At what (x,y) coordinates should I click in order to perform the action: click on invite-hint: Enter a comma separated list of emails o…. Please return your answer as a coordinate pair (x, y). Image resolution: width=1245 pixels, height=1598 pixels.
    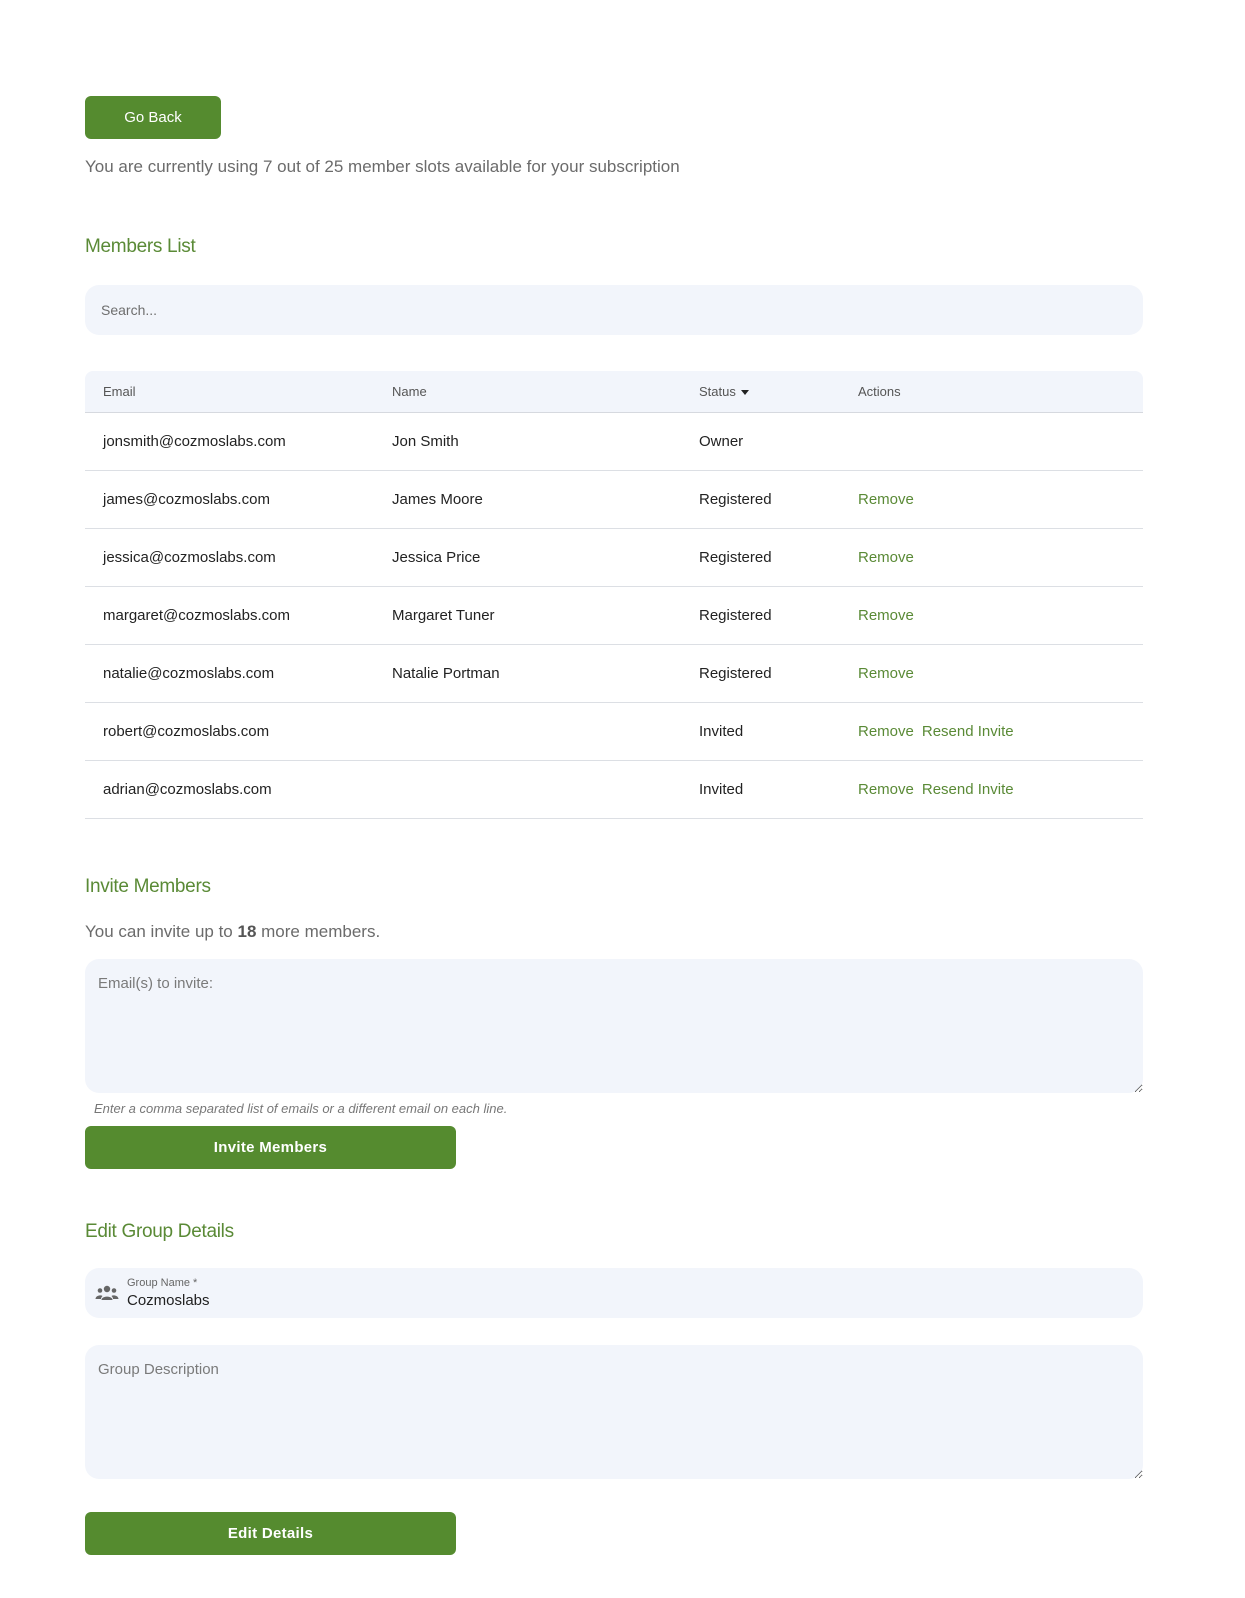
    Looking at the image, I should click on (301, 1108).